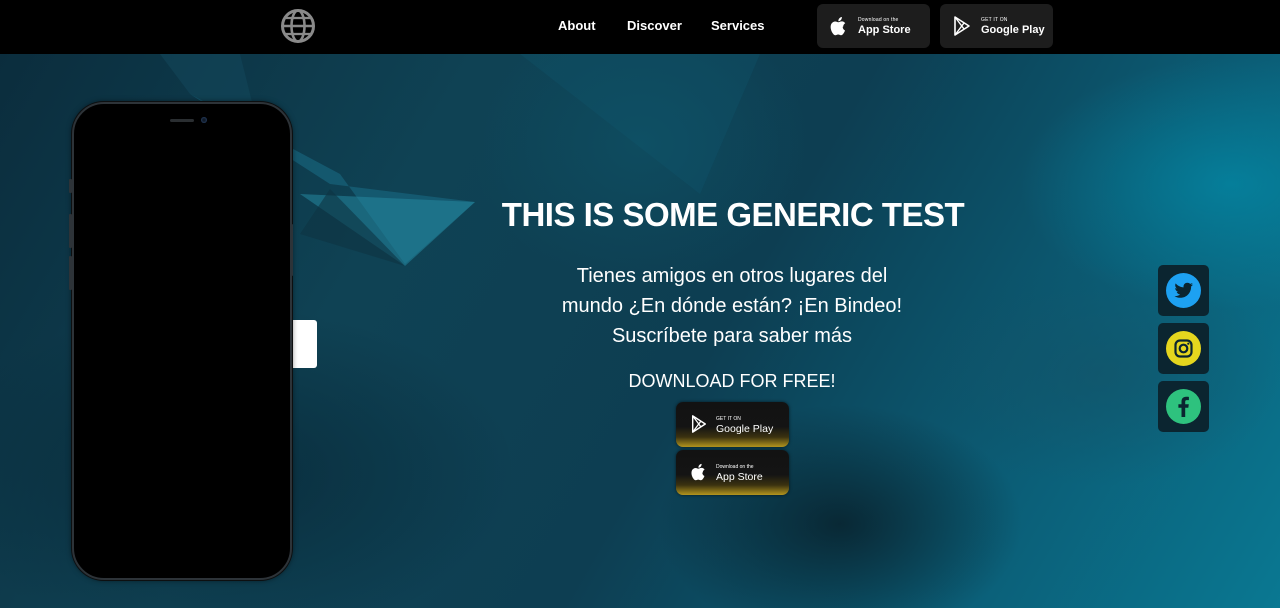 The image size is (1280, 608). I want to click on hero-app-store-button: Download on the App Store, so click(732, 472).